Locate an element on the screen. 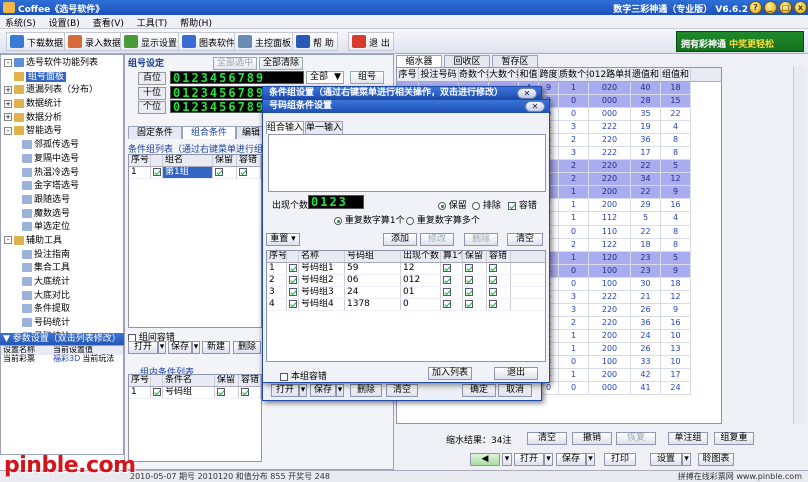 Image resolution: width=808 pixels, height=482 pixels. column-header: 算1个 is located at coordinates (452, 256).